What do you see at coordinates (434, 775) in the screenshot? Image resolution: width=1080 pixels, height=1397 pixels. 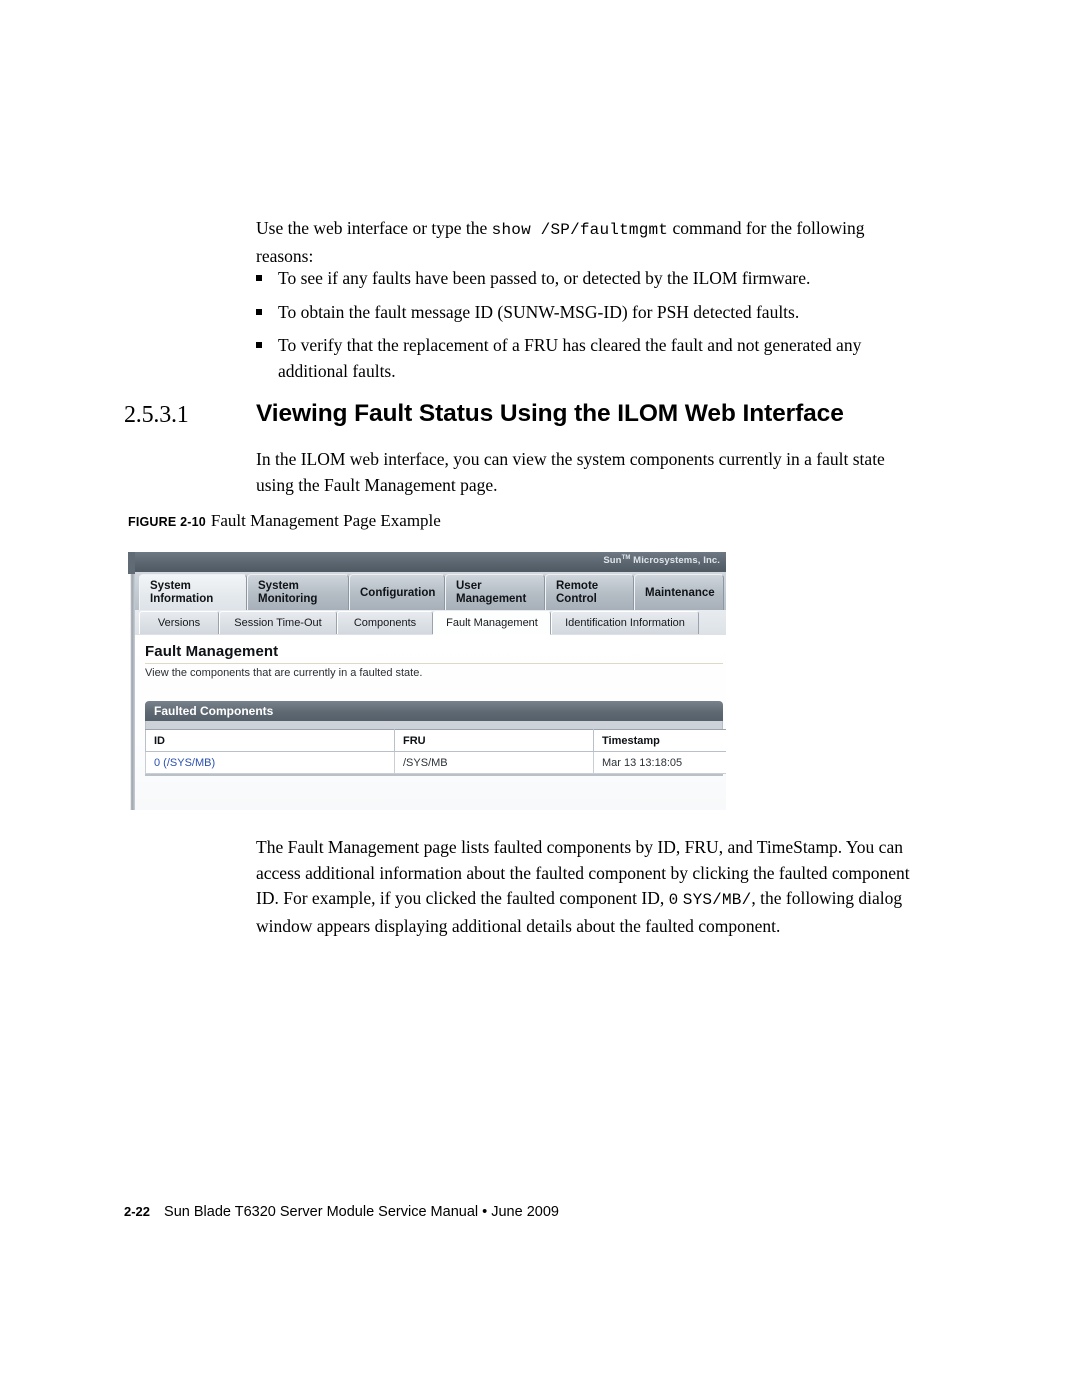 I see `panel-footer` at bounding box center [434, 775].